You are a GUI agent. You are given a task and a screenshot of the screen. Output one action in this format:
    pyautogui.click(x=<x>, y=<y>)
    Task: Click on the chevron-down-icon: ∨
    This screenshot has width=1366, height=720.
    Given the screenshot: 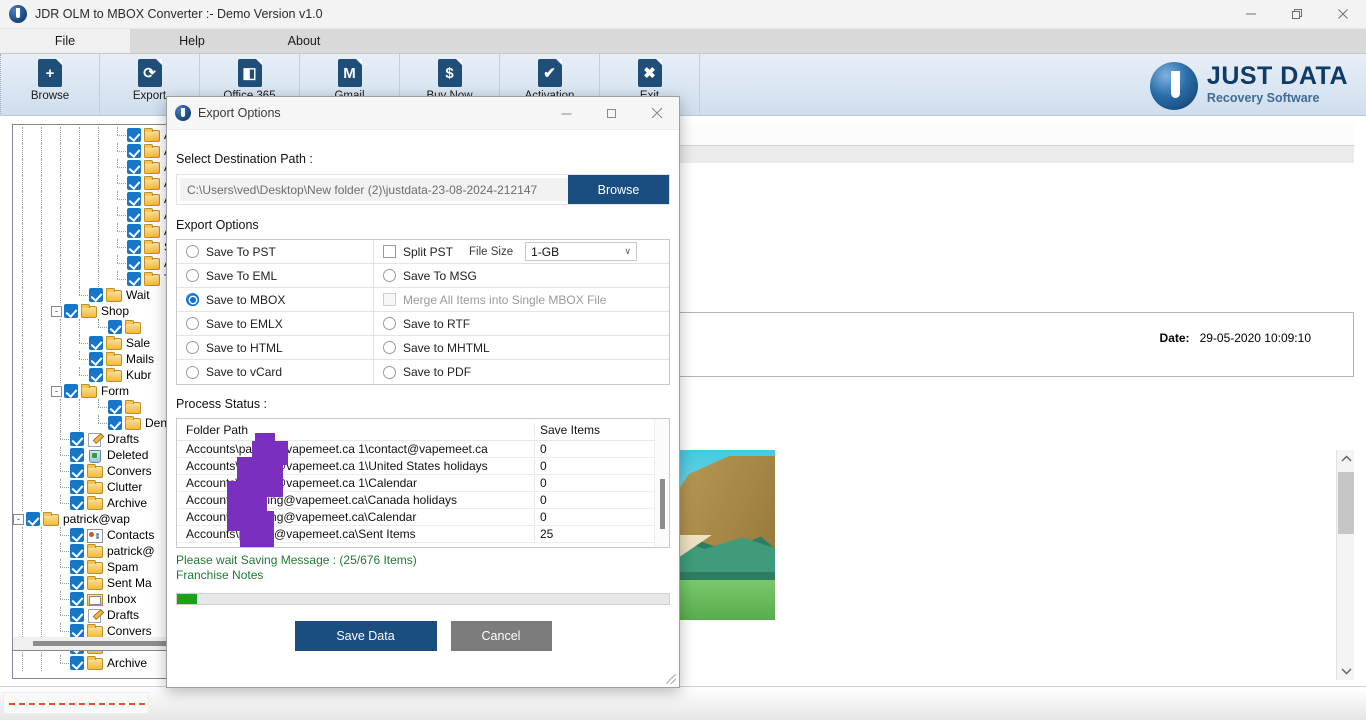 What is the action you would take?
    pyautogui.click(x=628, y=251)
    